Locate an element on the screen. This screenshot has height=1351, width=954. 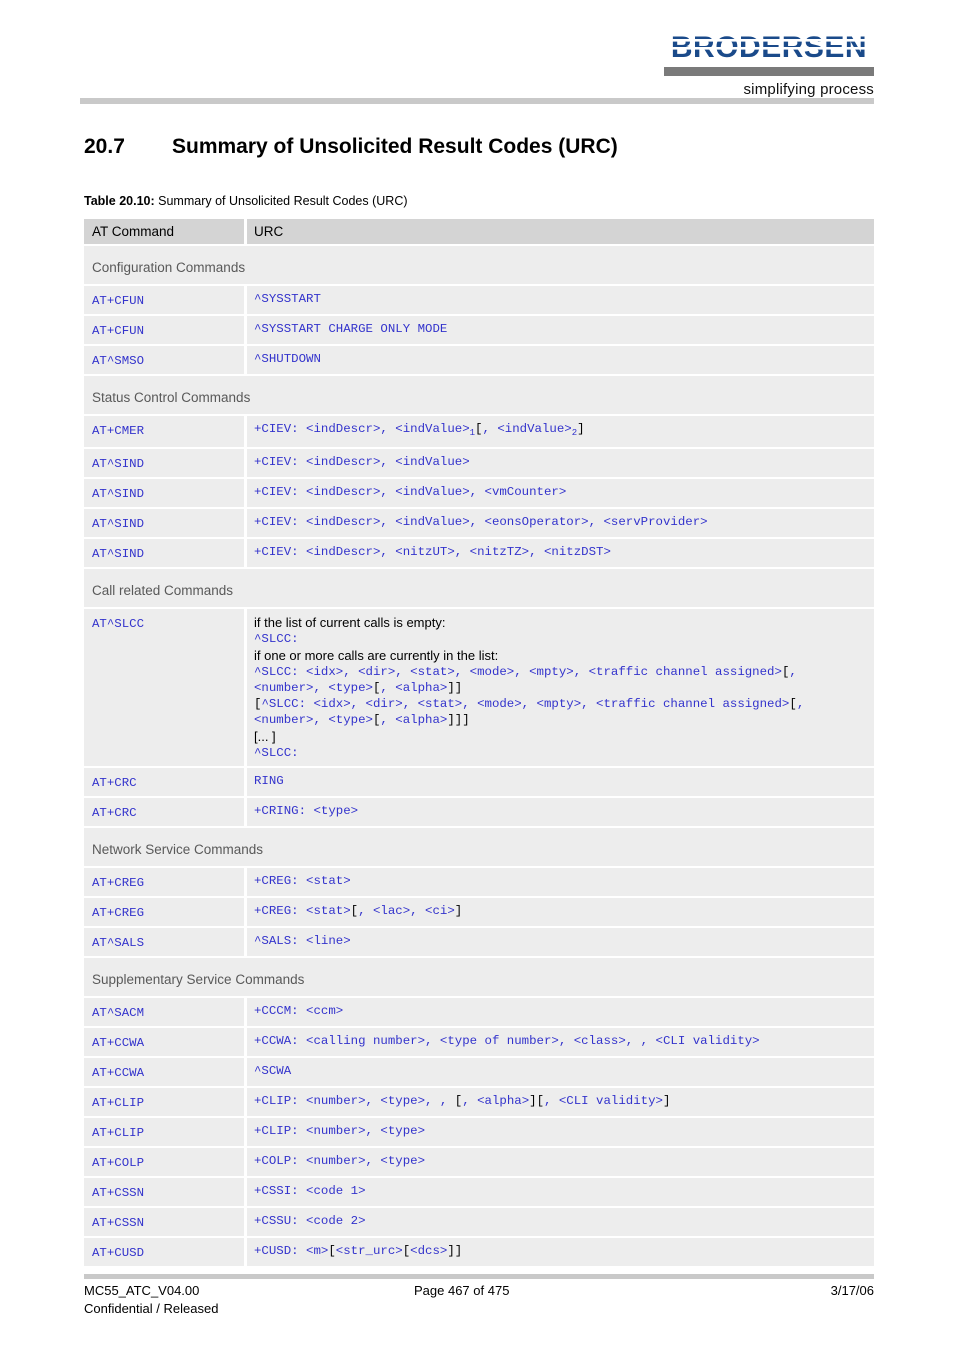
table-header-row: AT Command URC is located at coordinates (479, 231).